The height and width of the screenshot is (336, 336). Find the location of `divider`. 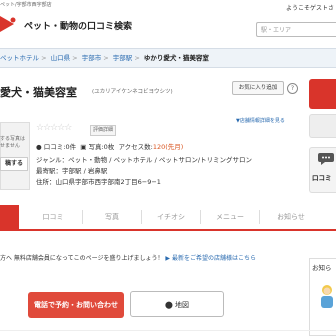

divider is located at coordinates (168, 330).